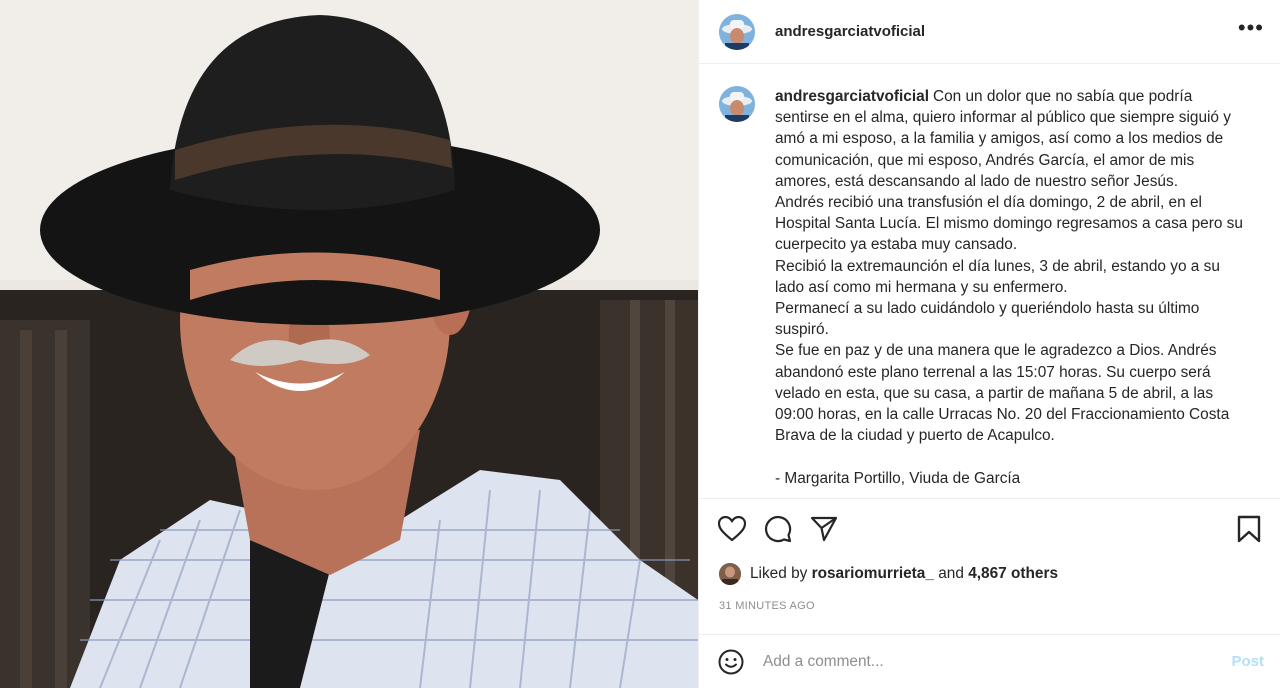  What do you see at coordinates (778, 529) in the screenshot?
I see `comment-bubble-icon` at bounding box center [778, 529].